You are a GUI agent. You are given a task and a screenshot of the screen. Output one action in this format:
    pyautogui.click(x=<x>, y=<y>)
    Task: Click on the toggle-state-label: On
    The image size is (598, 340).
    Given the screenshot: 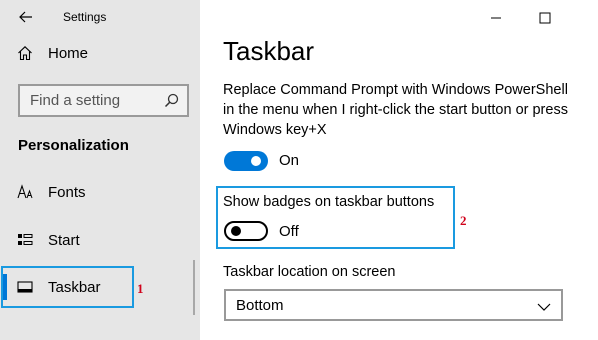 What is the action you would take?
    pyautogui.click(x=289, y=160)
    